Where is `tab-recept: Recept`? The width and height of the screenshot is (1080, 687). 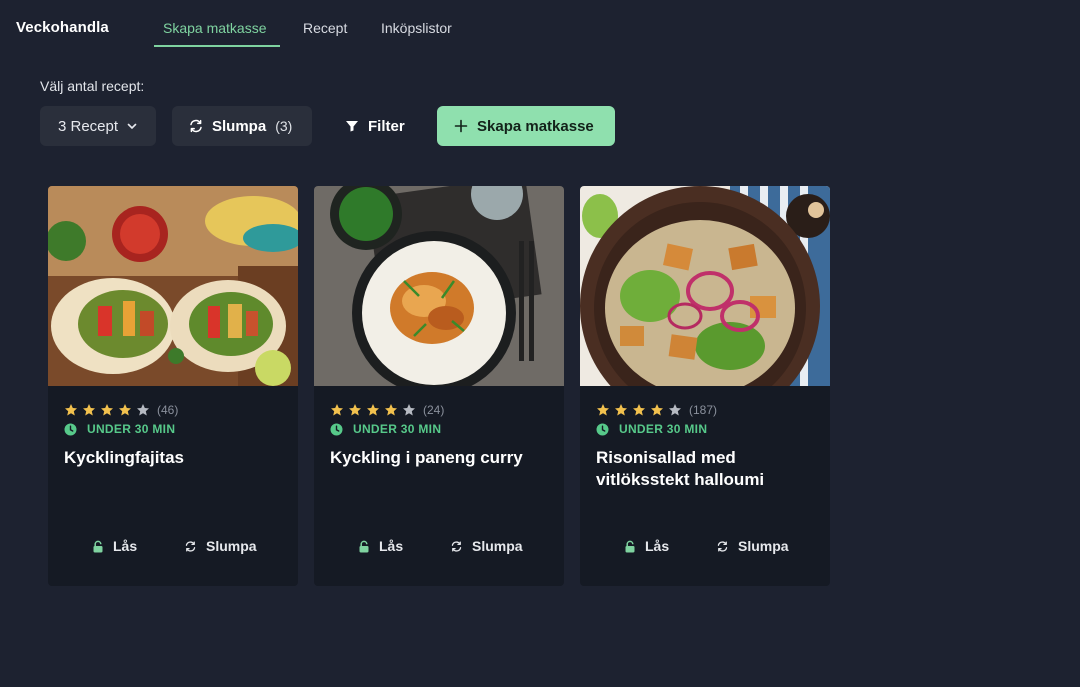 tab-recept: Recept is located at coordinates (325, 28).